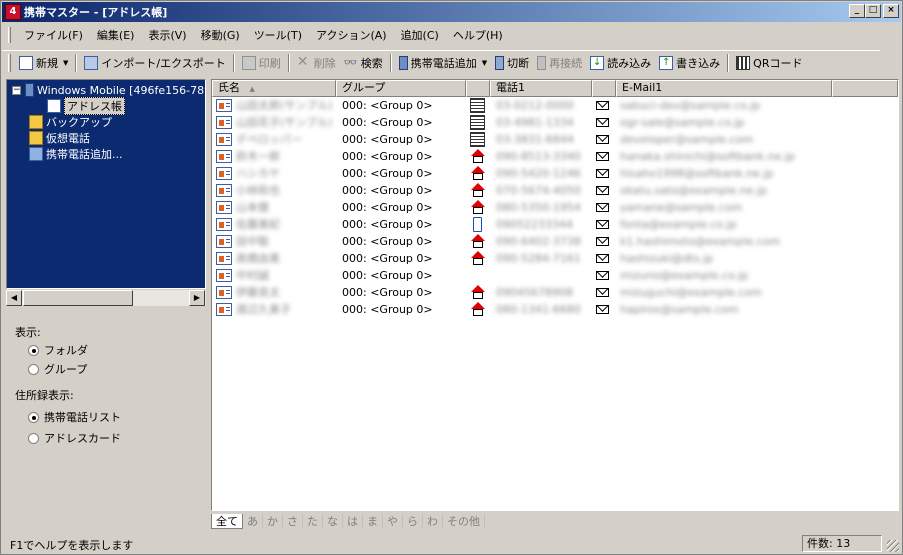 The image size is (903, 555). What do you see at coordinates (700, 241) in the screenshot?
I see `contact-email: k1.hashimoto@example.com` at bounding box center [700, 241].